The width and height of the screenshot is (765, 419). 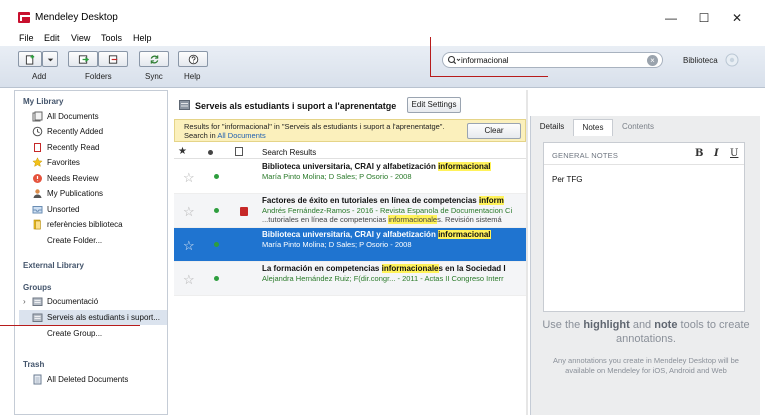 I want to click on splitter, so click(x=527, y=252).